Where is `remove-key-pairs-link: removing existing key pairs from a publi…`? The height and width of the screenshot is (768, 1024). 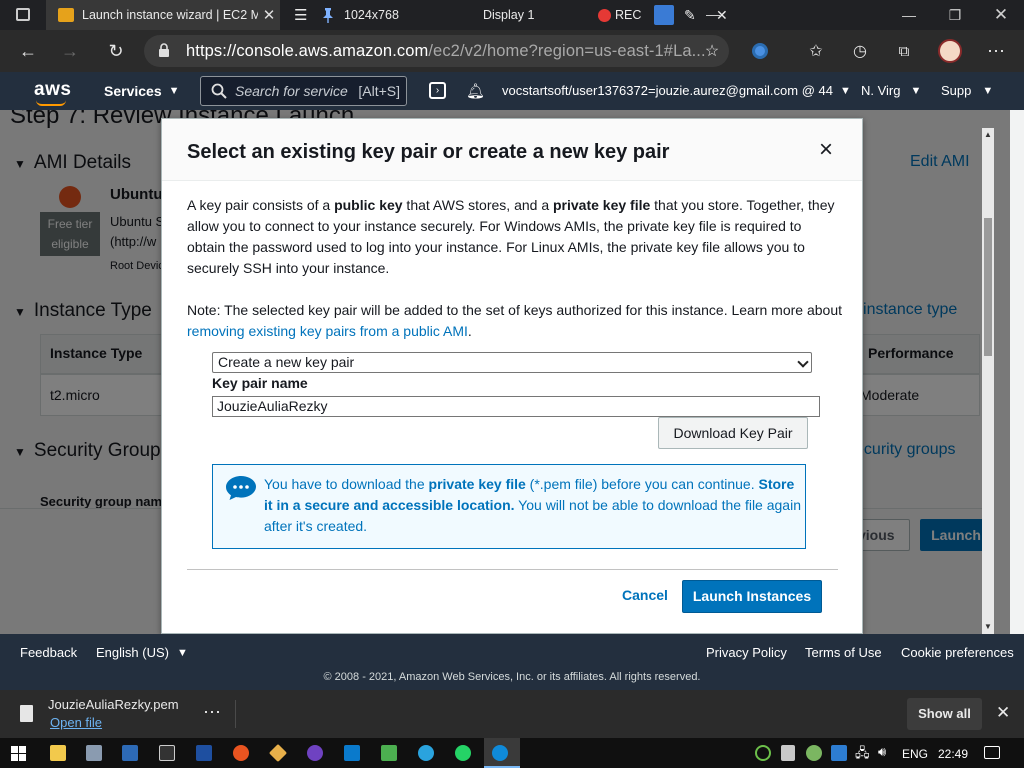 remove-key-pairs-link: removing existing key pairs from a publi… is located at coordinates (327, 331).